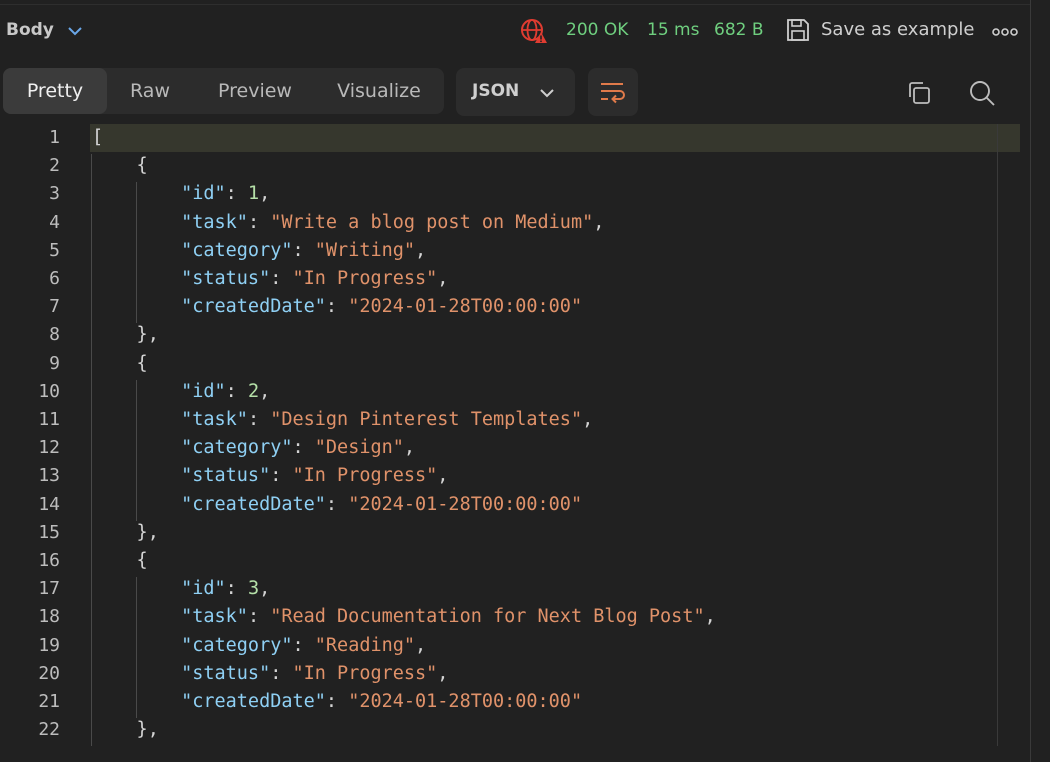 The width and height of the screenshot is (1050, 762). What do you see at coordinates (597, 30) in the screenshot?
I see `status-code: 200 OK` at bounding box center [597, 30].